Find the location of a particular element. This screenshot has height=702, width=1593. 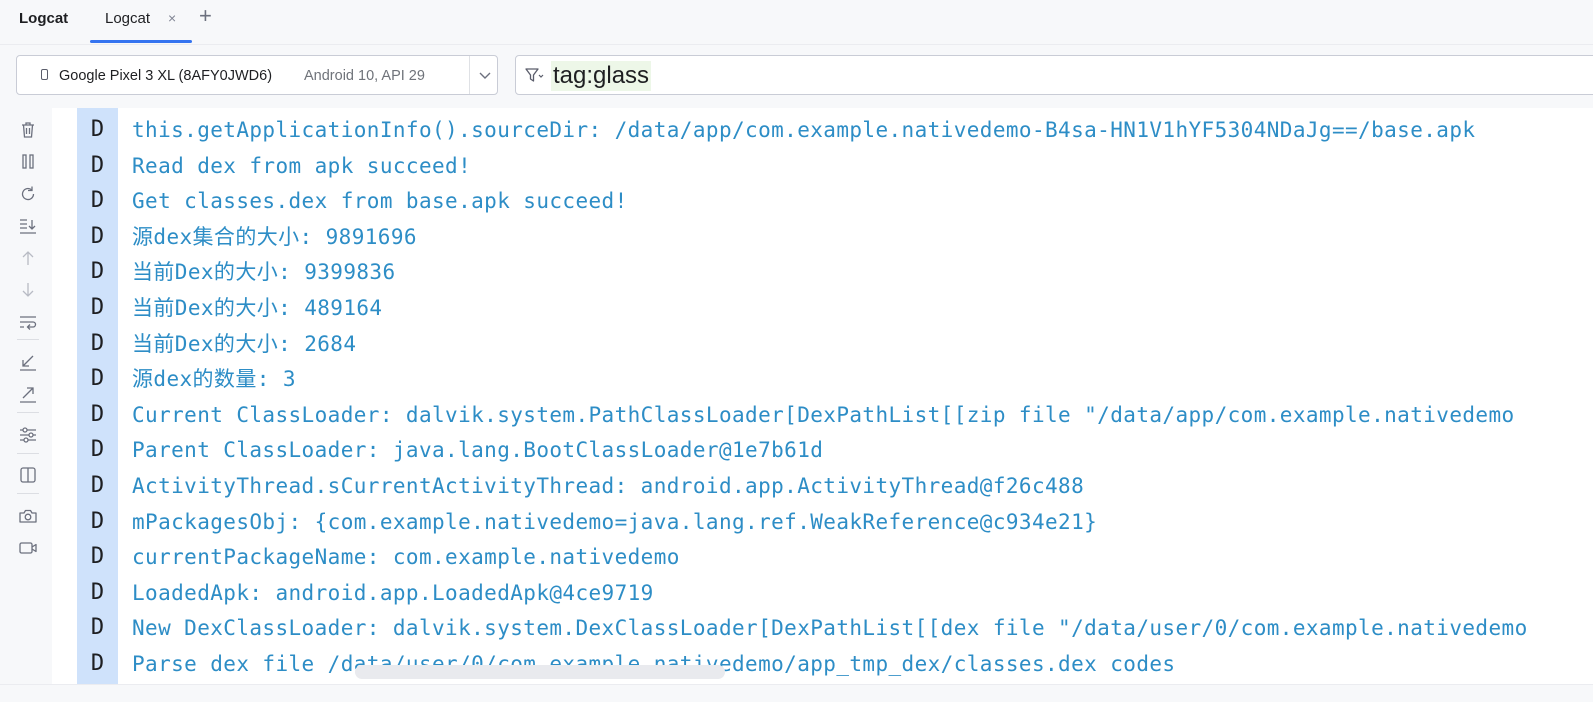

tool-window-header: Logcat Logcat × + is located at coordinates (796, 22).